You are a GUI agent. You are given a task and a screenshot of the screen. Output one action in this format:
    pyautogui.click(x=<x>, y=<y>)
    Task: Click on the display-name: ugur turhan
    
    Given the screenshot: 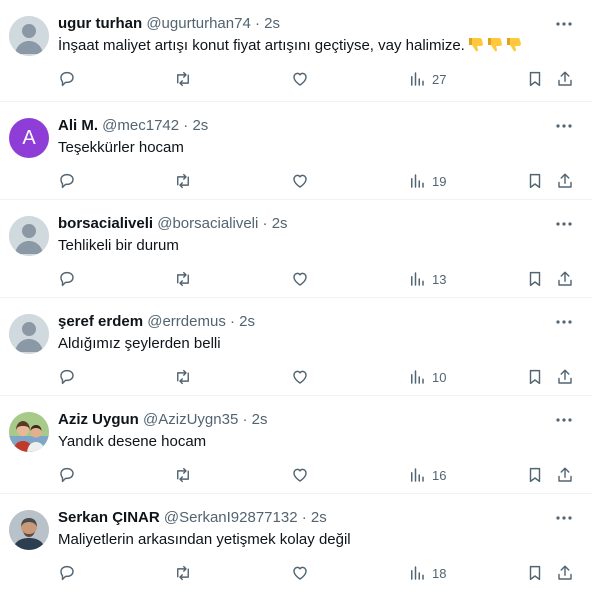 What is the action you would take?
    pyautogui.click(x=100, y=23)
    